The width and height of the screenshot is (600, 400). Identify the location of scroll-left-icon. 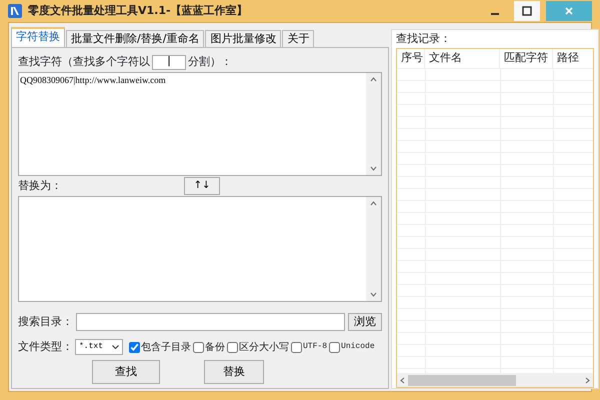
(402, 380).